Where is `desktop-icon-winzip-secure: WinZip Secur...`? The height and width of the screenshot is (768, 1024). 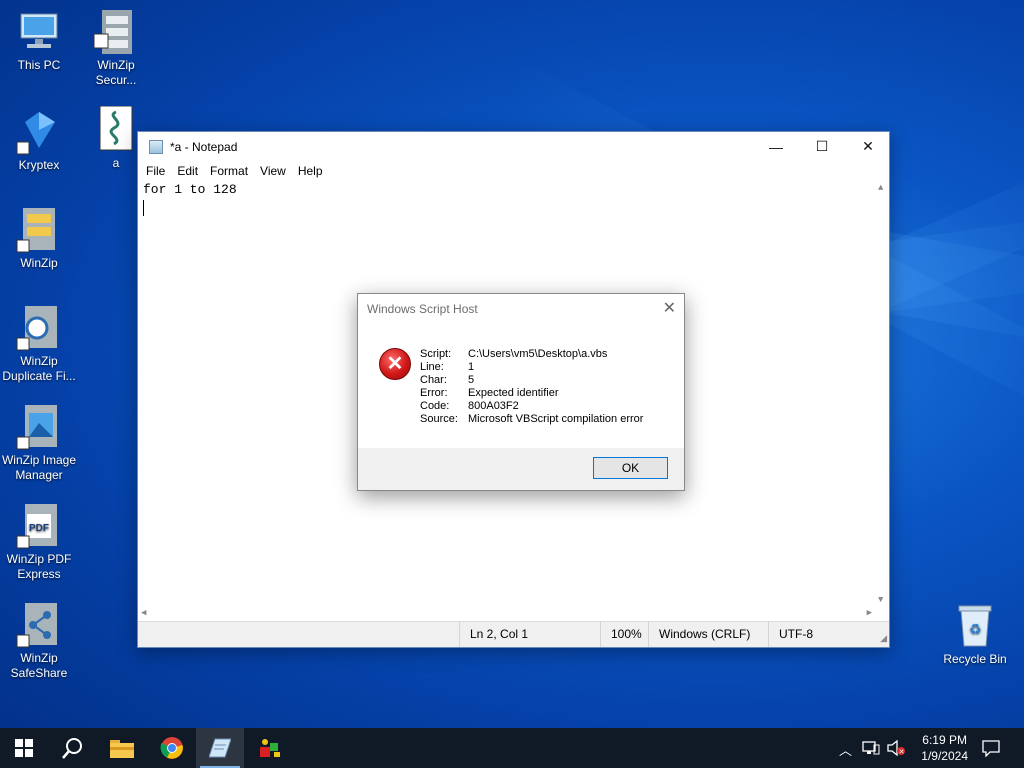 desktop-icon-winzip-secure: WinZip Secur... is located at coordinates (116, 48).